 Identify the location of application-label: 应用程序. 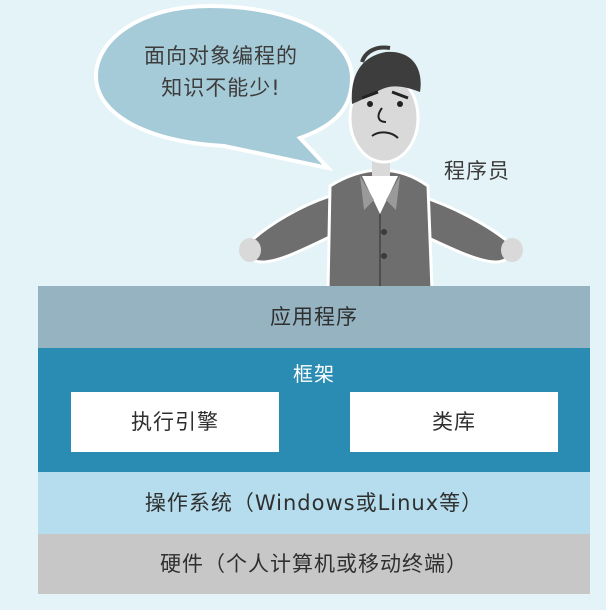
(314, 317).